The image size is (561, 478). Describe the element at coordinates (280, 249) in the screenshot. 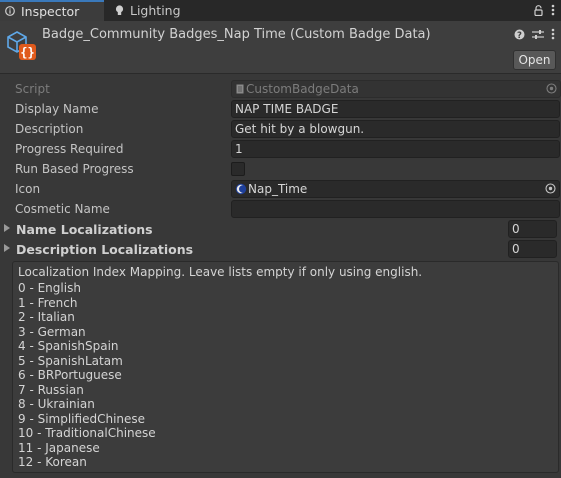

I see `description-localizations-foldout: Description Localizations 0` at that location.